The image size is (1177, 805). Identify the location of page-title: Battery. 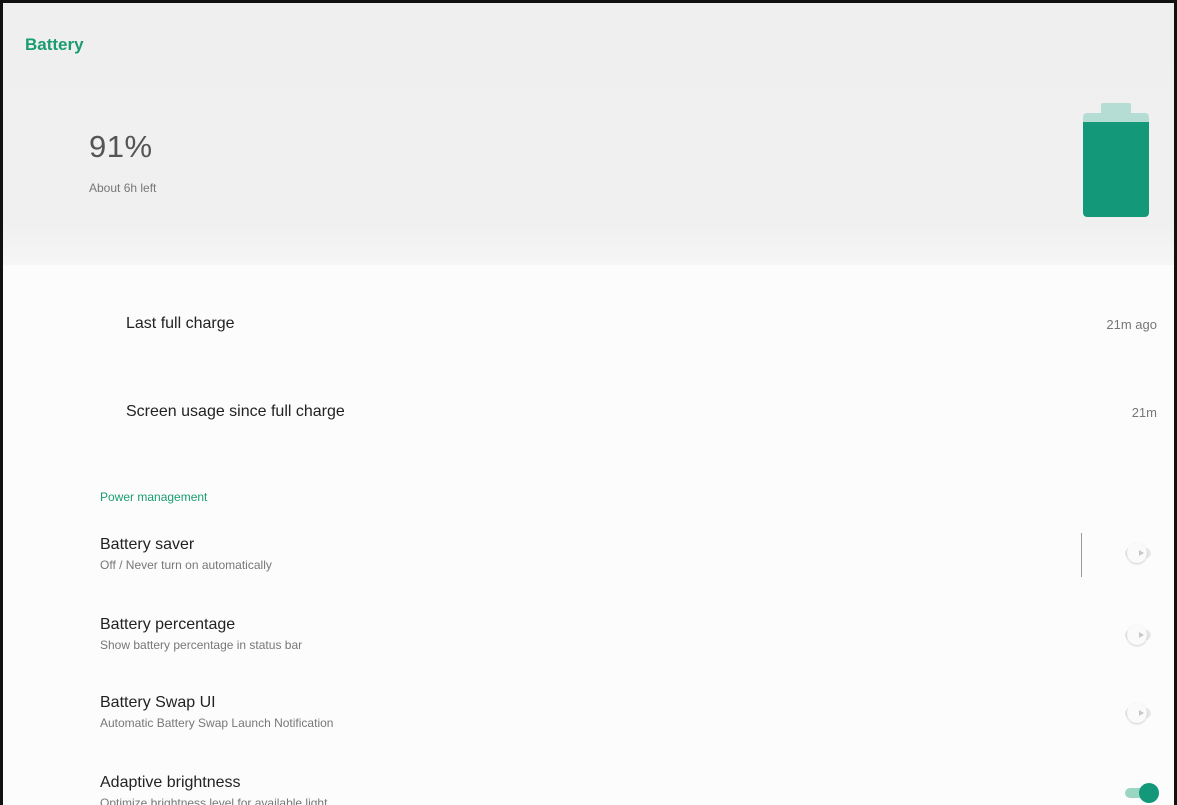
(54, 44).